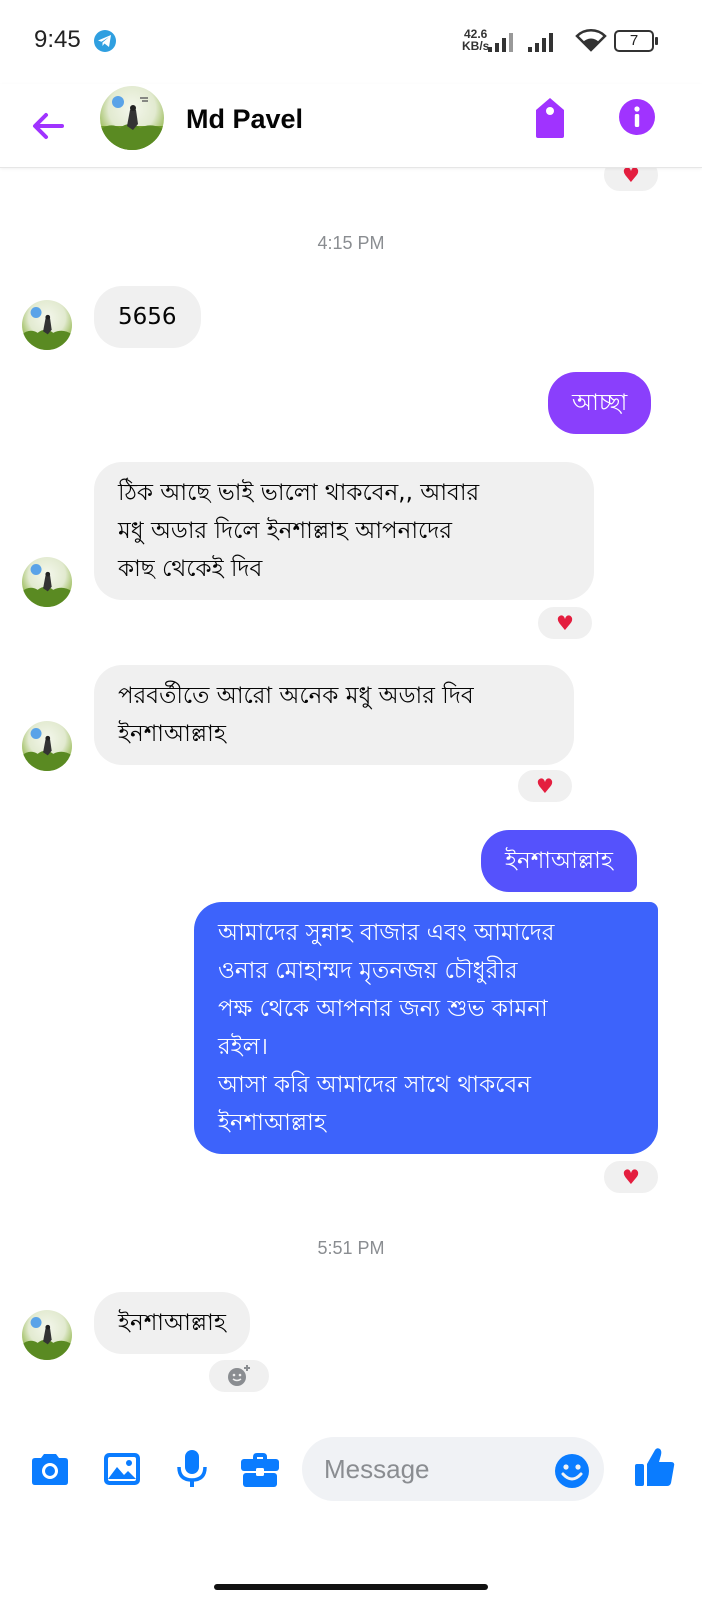 This screenshot has width=702, height=1600. I want to click on back-arrow-icon, so click(48, 126).